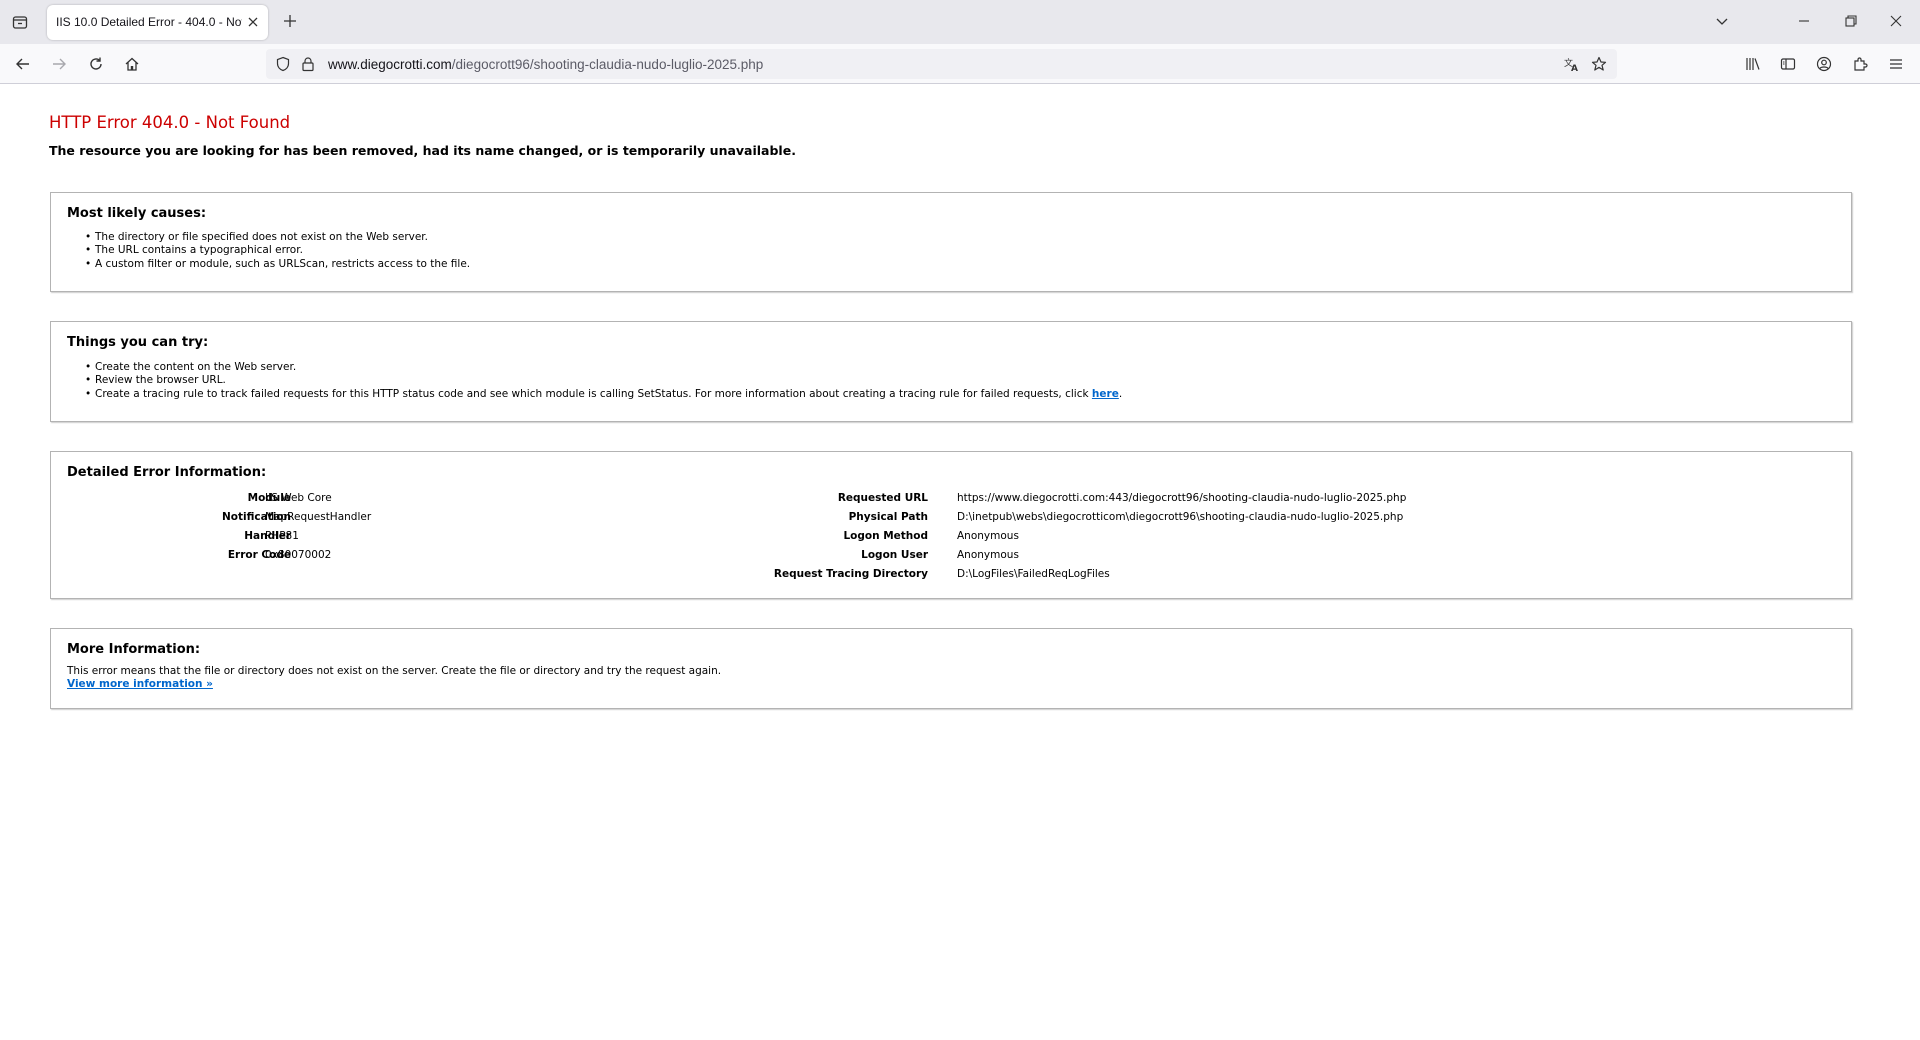 This screenshot has width=1920, height=1040. What do you see at coordinates (882, 498) in the screenshot?
I see `detail-key-requested-url: Requested URL` at bounding box center [882, 498].